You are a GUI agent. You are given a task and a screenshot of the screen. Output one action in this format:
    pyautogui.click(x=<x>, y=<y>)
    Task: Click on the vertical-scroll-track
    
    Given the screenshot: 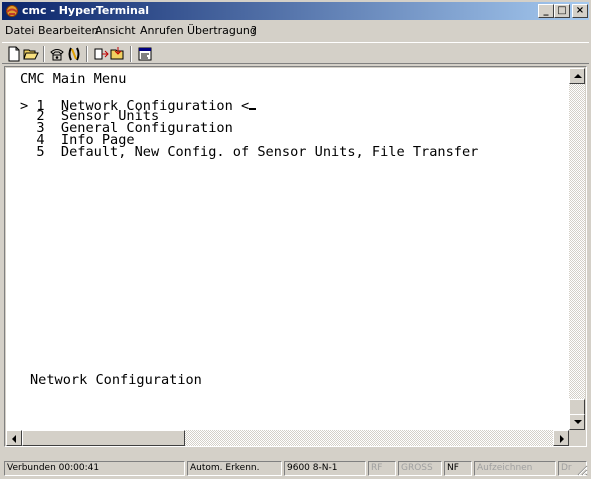 What is the action you would take?
    pyautogui.click(x=577, y=249)
    